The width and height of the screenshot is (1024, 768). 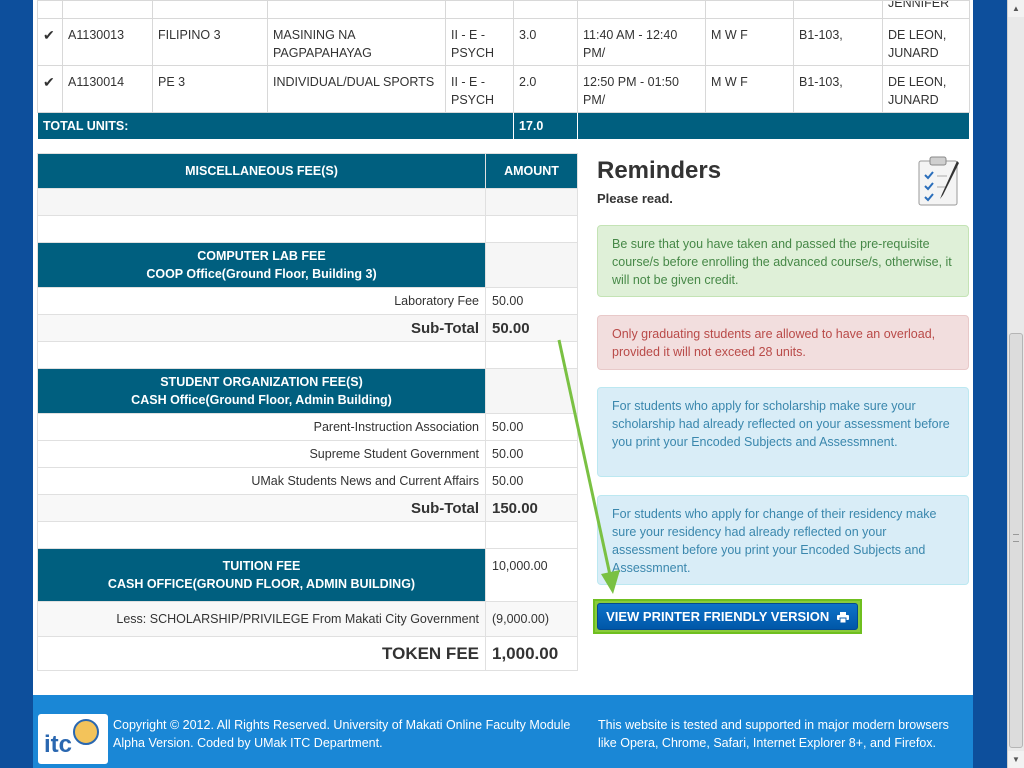 I want to click on instructor-cell: JENNIFER, so click(x=919, y=5).